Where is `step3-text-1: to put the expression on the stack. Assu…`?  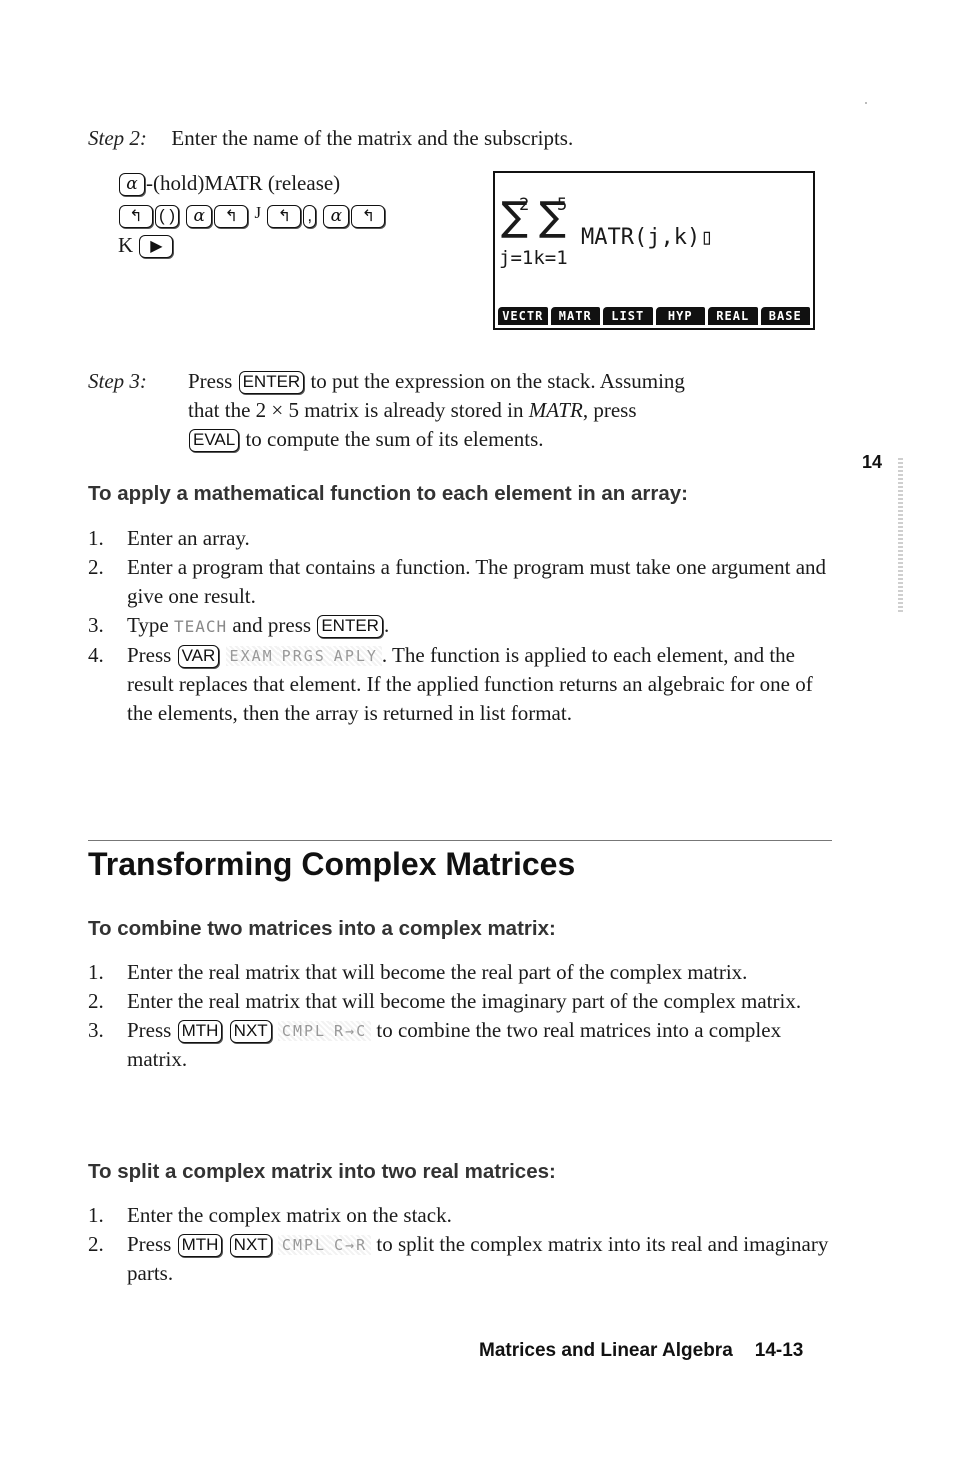 step3-text-1: to put the expression on the stack. Assu… is located at coordinates (497, 381).